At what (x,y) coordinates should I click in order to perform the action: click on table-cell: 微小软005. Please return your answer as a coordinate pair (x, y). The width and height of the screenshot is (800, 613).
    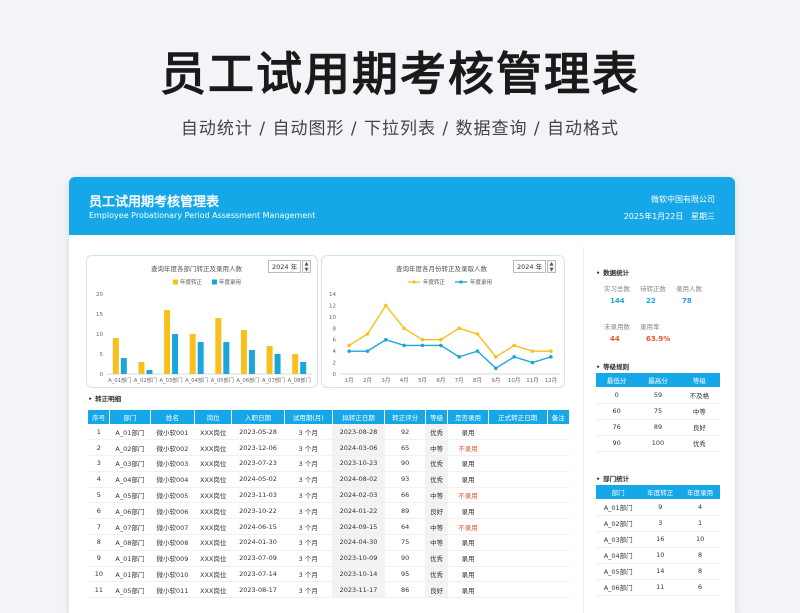
    Looking at the image, I should click on (172, 495).